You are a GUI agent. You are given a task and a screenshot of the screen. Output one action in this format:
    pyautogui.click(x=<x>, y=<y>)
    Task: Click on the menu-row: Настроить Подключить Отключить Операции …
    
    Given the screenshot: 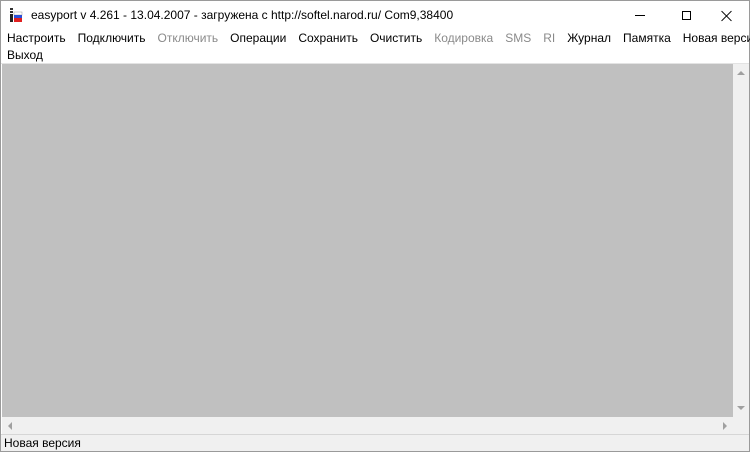 What is the action you would take?
    pyautogui.click(x=375, y=38)
    